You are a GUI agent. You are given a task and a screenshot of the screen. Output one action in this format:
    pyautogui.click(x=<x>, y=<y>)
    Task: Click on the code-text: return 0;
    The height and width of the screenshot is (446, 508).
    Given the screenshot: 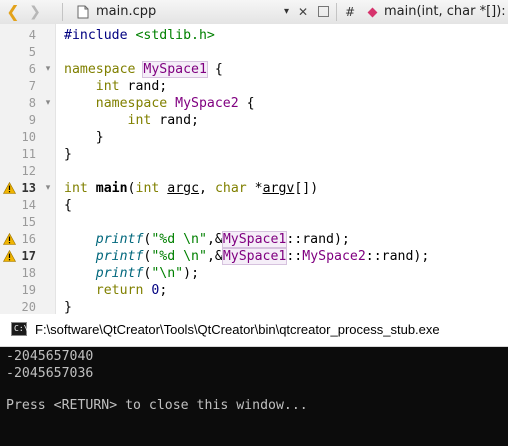 What is the action you would take?
    pyautogui.click(x=116, y=290)
    